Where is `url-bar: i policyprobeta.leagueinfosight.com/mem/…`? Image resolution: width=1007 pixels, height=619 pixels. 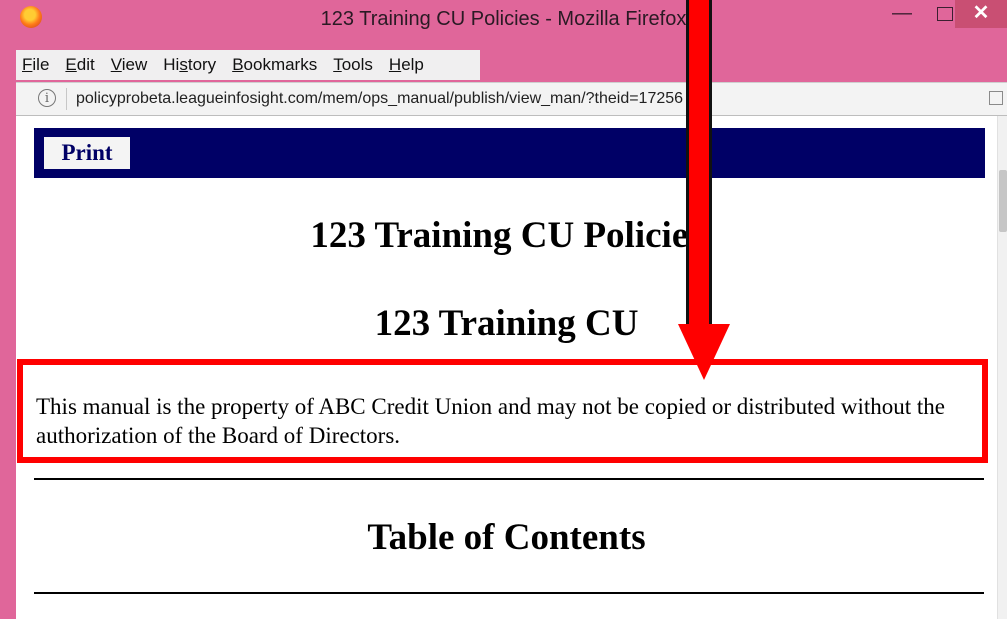
url-bar: i policyprobeta.leagueinfosight.com/mem/… is located at coordinates (511, 99).